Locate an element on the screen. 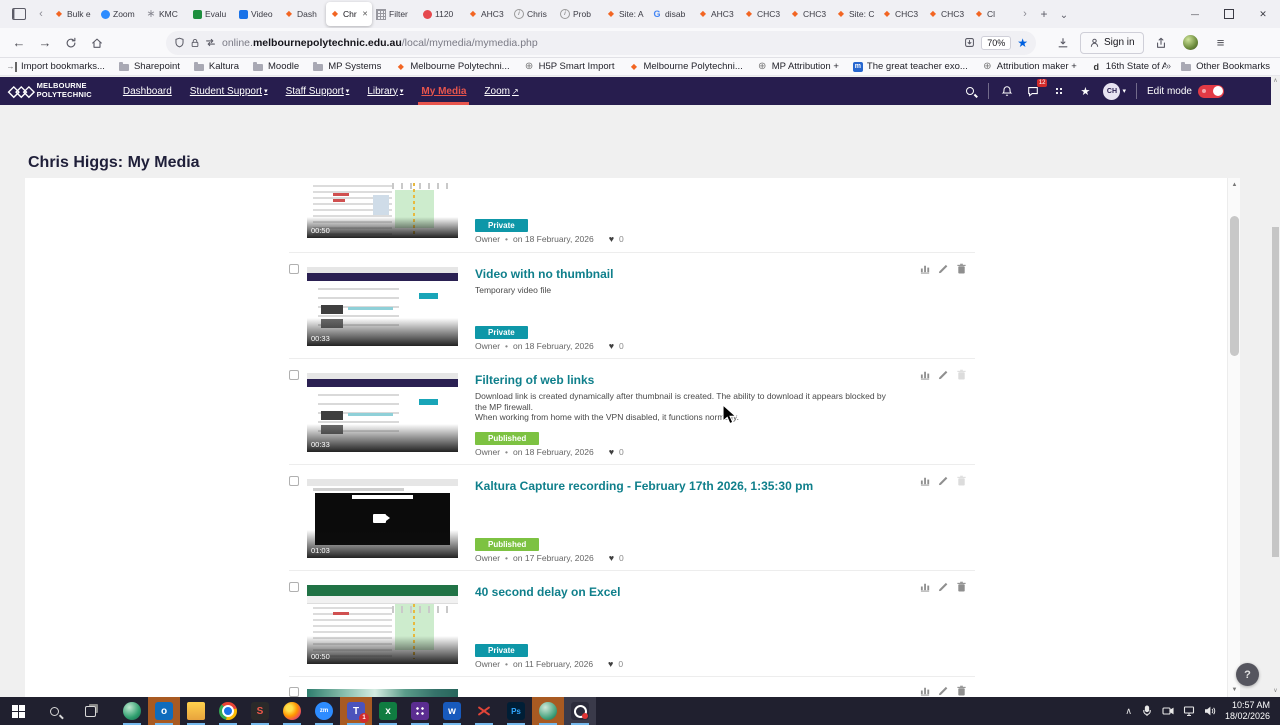  reload-button is located at coordinates (71, 43).